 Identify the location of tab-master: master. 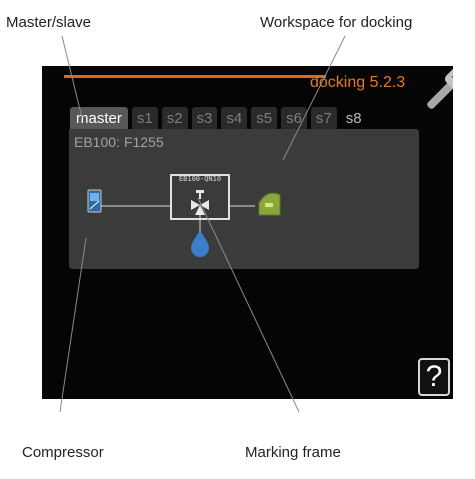
(99, 118).